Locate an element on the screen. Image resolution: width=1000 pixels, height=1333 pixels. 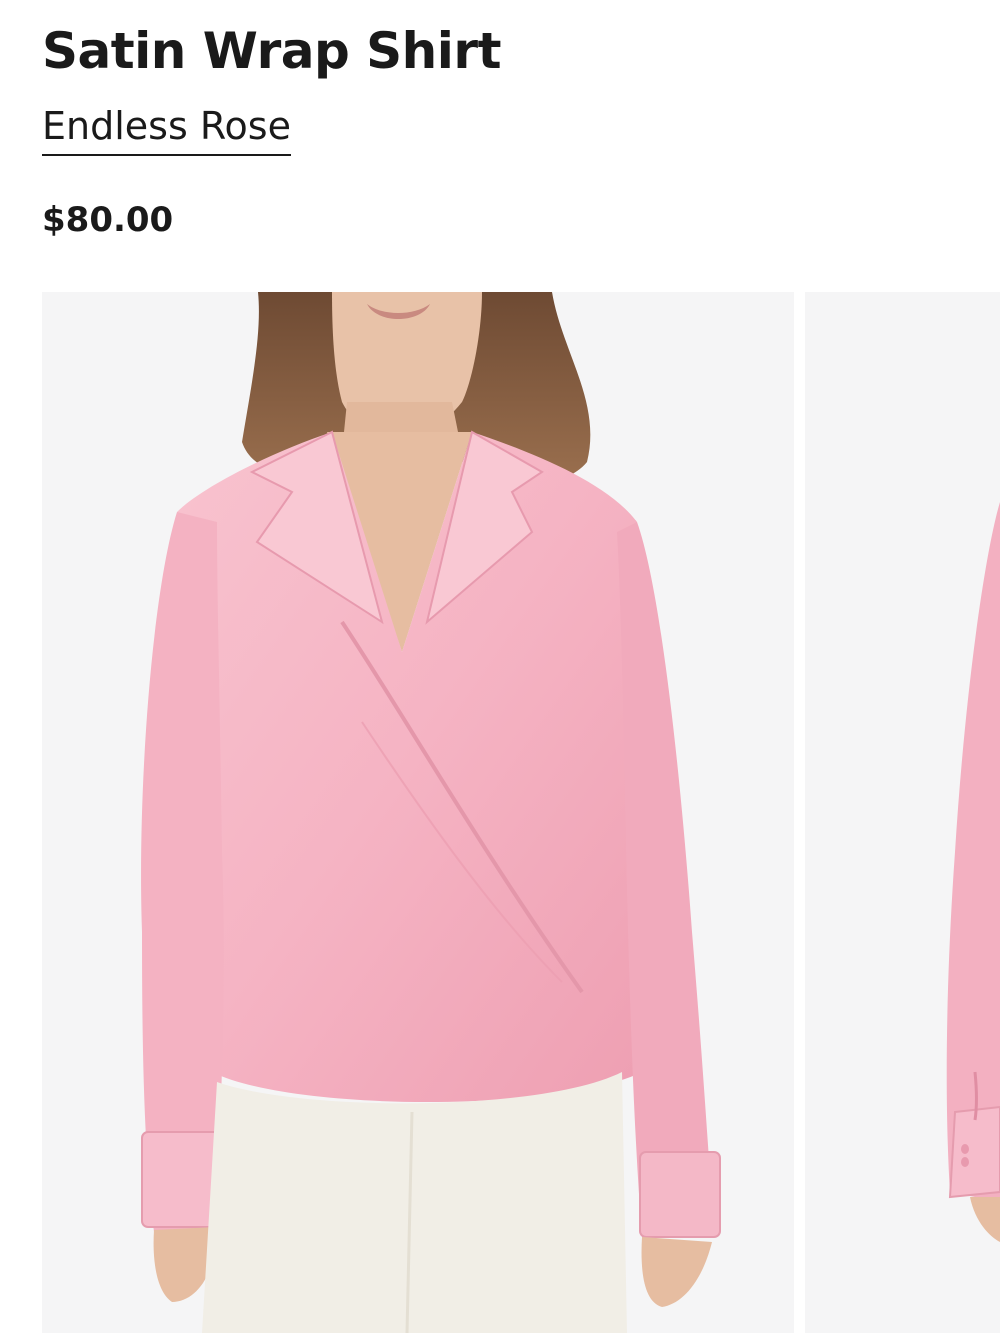
product-title: Satin Wrap Shirt is located at coordinates (271, 51).